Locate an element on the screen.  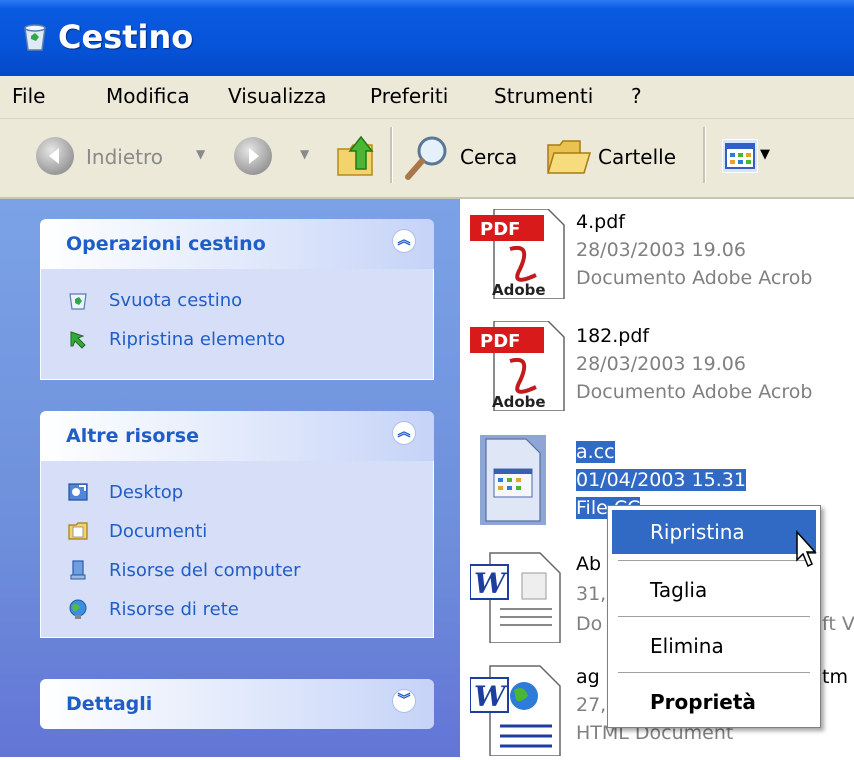
file-name: a.cc is located at coordinates (595, 452).